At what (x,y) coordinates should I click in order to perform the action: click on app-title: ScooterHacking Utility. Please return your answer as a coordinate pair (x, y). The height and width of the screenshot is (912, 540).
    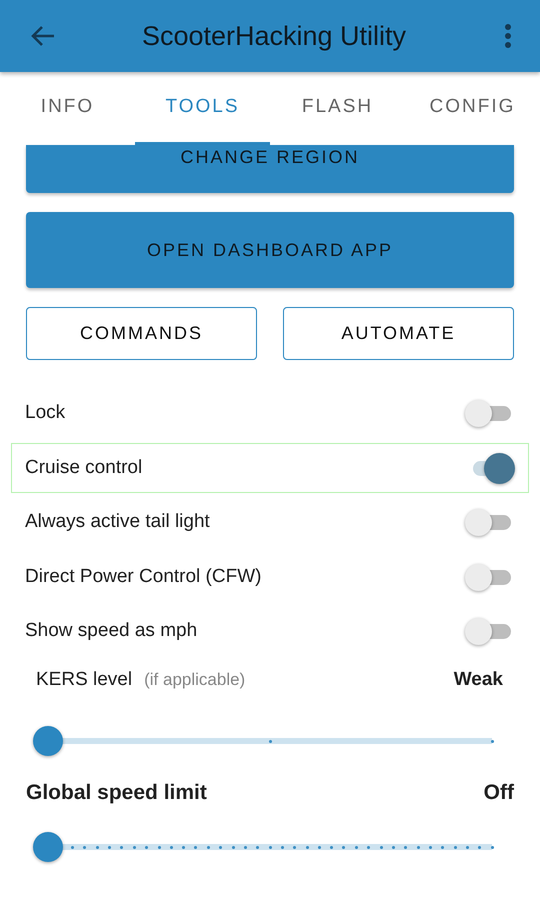
    Looking at the image, I should click on (274, 36).